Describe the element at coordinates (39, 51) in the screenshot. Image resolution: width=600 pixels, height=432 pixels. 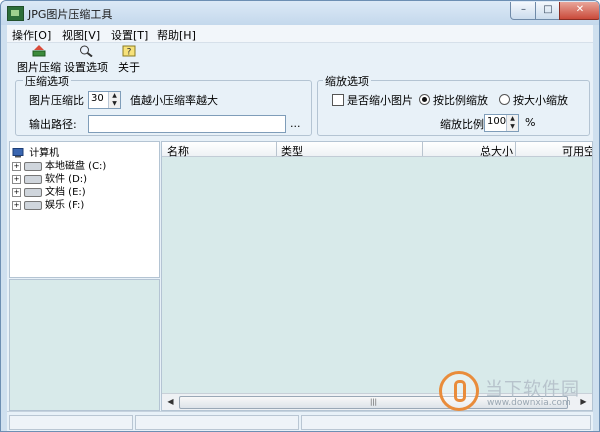
I see `compress-icon` at that location.